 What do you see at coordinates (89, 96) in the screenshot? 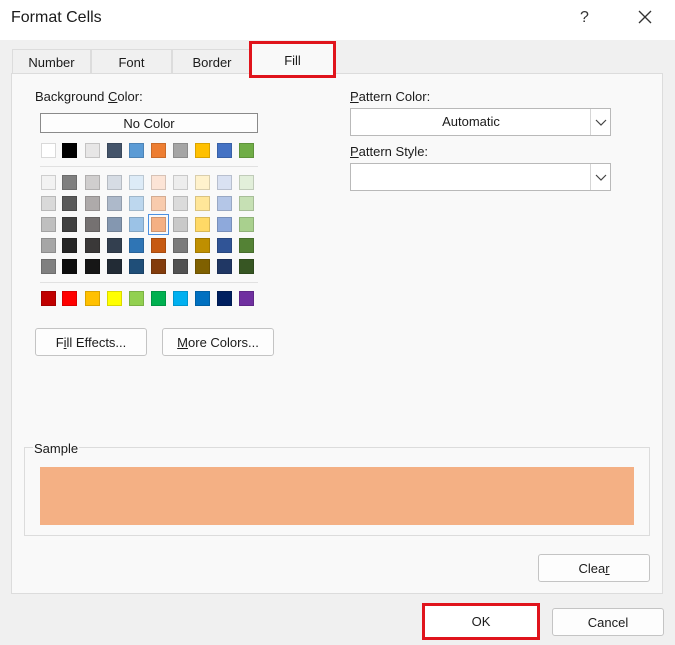
I see `background-color-label: Background Color:` at bounding box center [89, 96].